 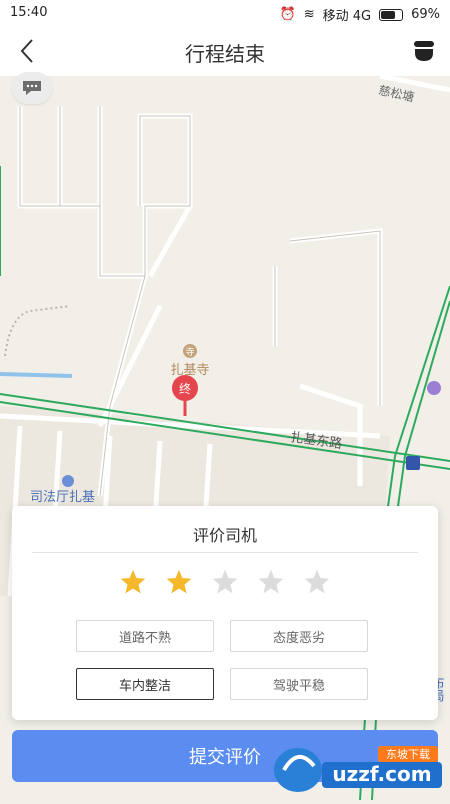 I want to click on chat-button, so click(x=32, y=88).